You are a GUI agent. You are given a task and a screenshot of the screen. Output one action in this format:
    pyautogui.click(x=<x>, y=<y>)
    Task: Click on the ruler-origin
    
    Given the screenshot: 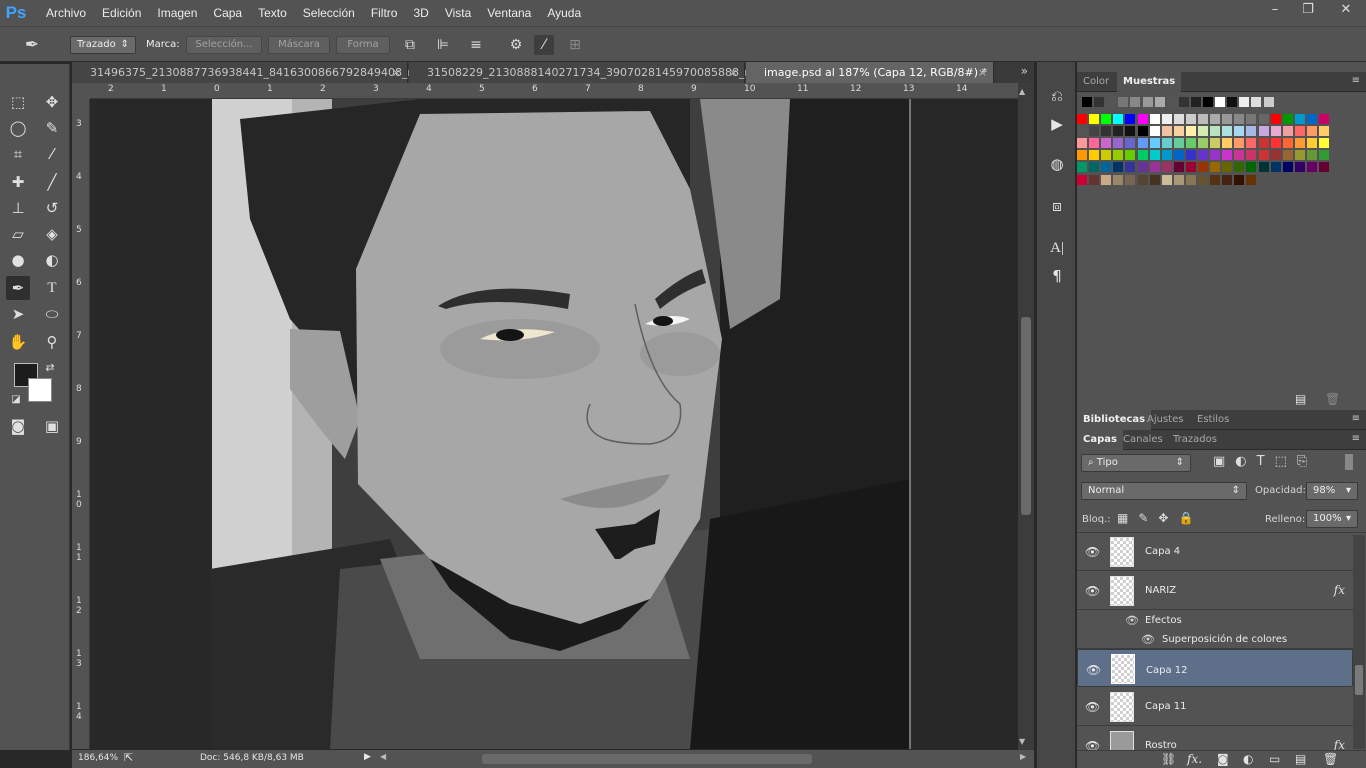 What is the action you would take?
    pyautogui.click(x=81, y=91)
    